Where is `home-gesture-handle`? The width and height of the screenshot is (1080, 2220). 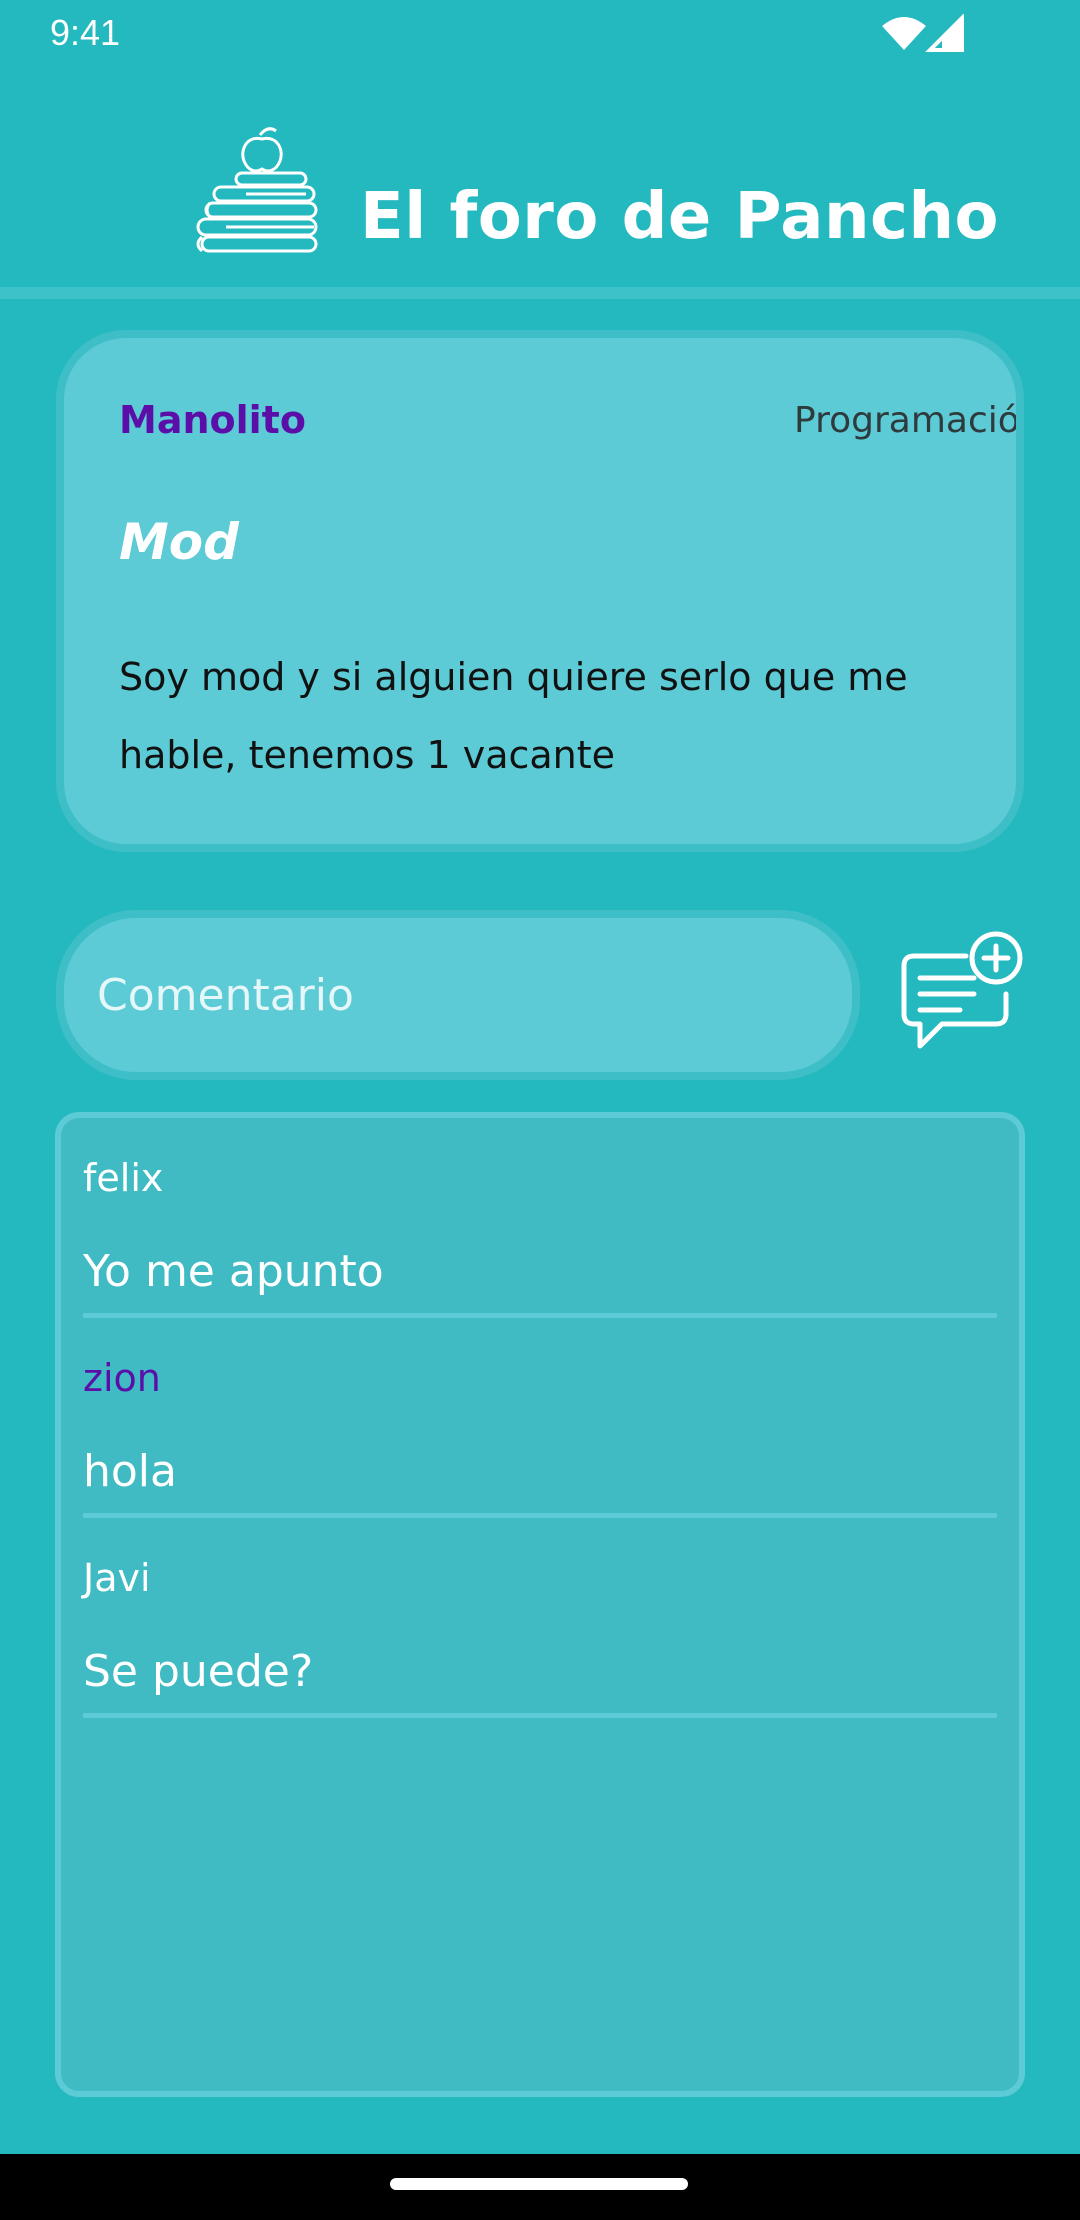 home-gesture-handle is located at coordinates (539, 2184).